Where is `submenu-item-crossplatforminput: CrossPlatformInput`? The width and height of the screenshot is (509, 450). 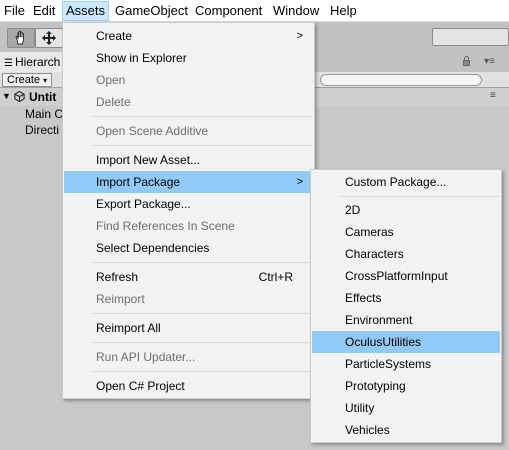
submenu-item-crossplatforminput: CrossPlatformInput is located at coordinates (406, 276).